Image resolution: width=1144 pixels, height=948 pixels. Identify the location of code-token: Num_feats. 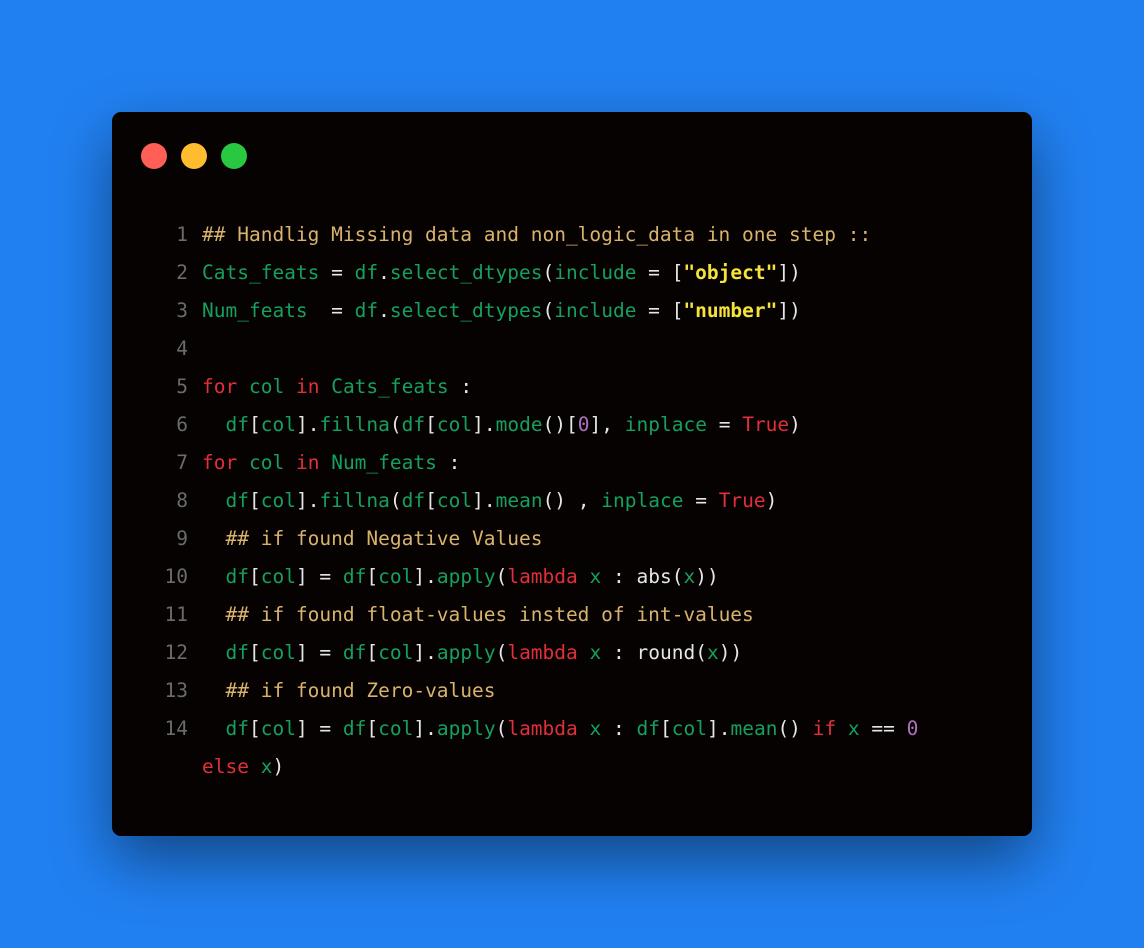
(255, 310).